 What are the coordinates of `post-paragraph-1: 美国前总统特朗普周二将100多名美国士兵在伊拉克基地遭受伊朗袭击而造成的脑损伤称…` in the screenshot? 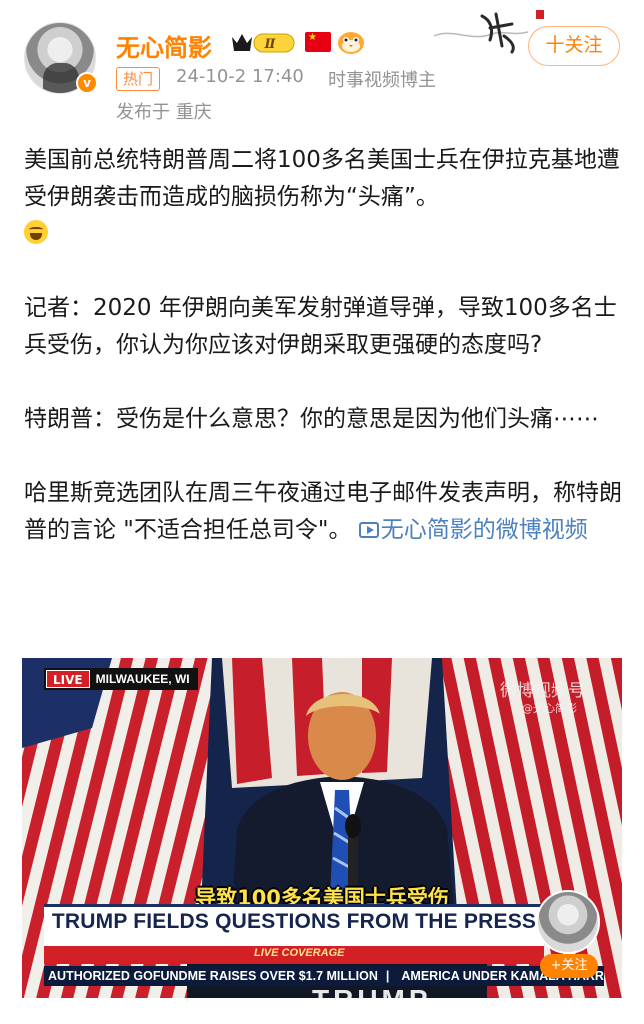 It's located at (324, 197).